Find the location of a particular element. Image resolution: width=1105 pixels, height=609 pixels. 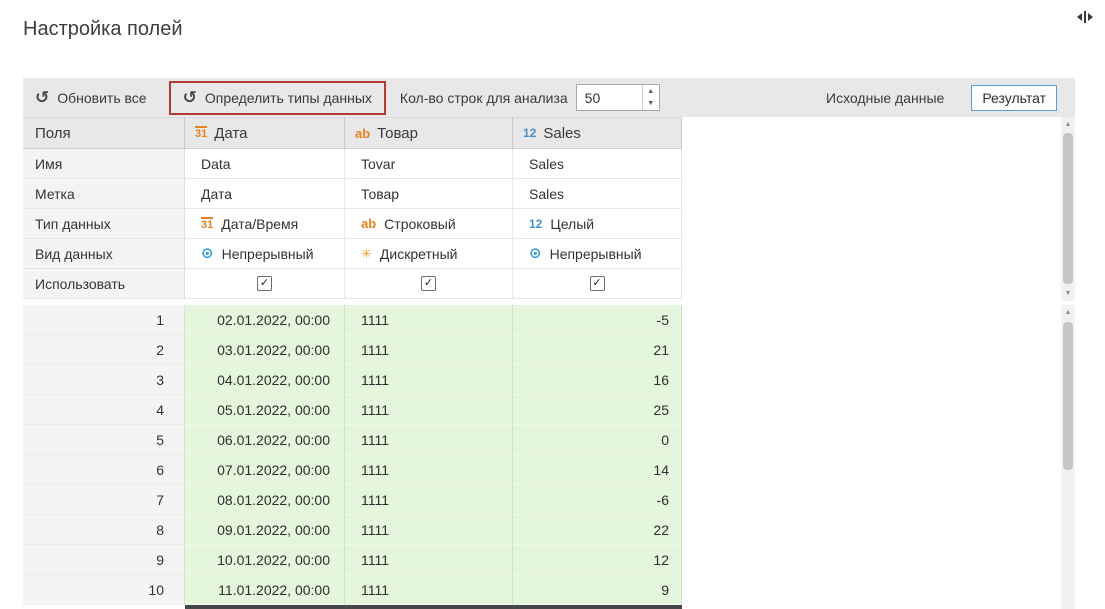

name-cell-date: Data is located at coordinates (265, 164).